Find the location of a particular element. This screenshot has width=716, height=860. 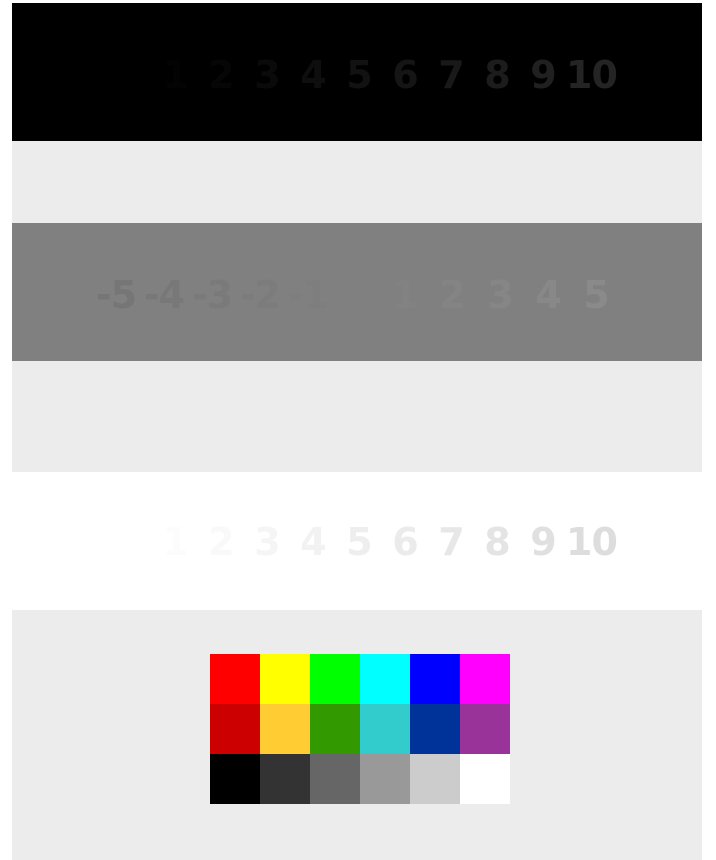

white-step: 3 is located at coordinates (267, 542).